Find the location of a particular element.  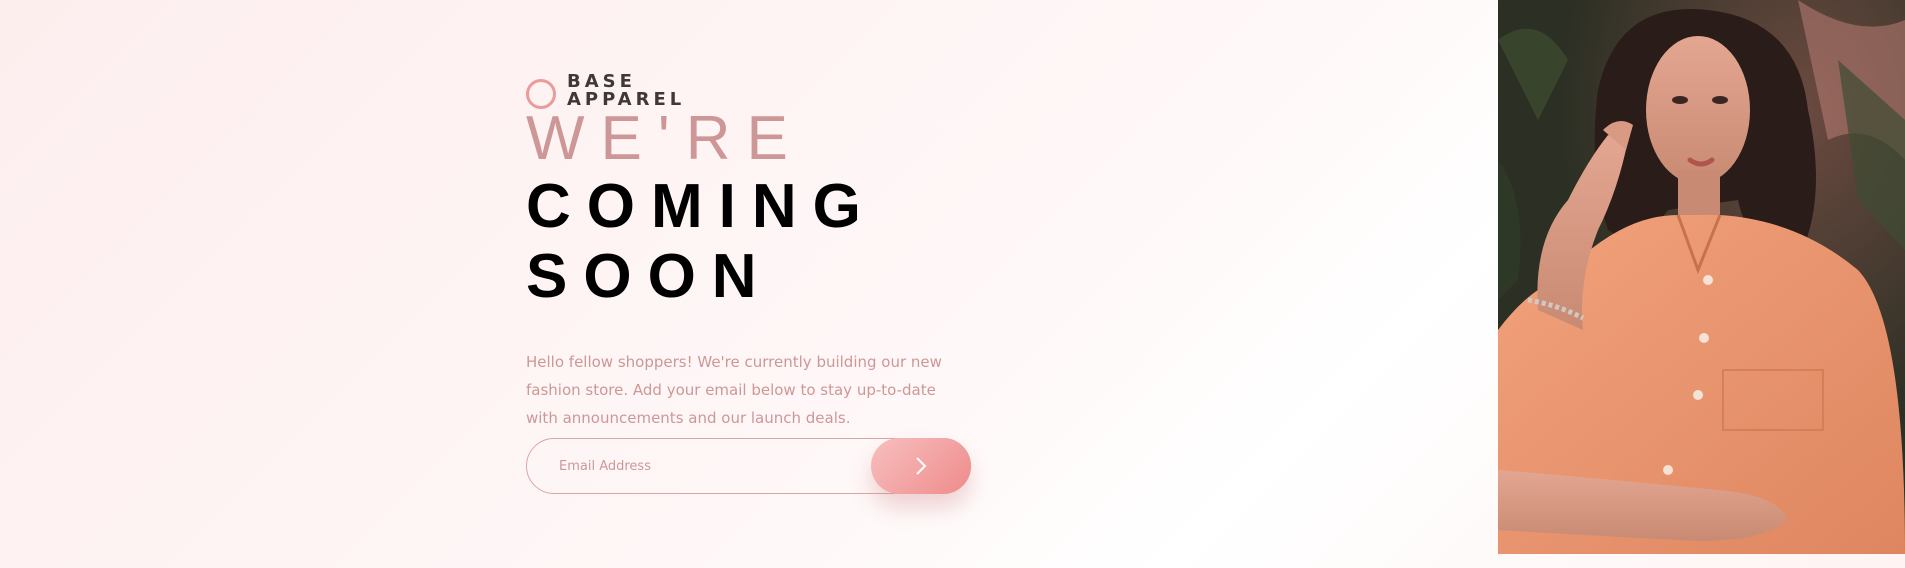

submit-button is located at coordinates (921, 466).